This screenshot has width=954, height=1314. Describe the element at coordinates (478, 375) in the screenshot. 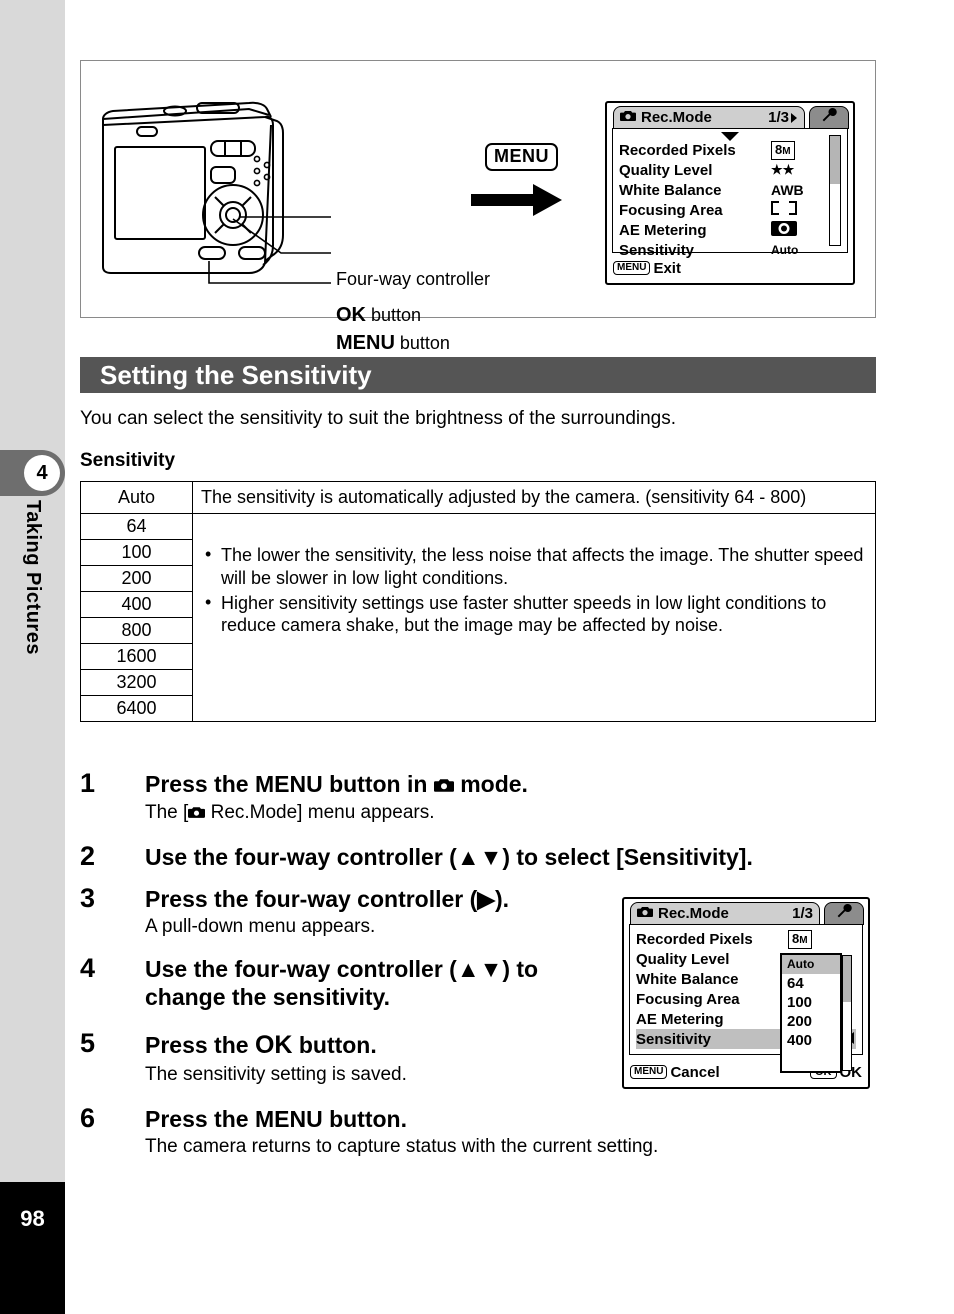

I see `section-header: Setting the Sensitivity` at that location.